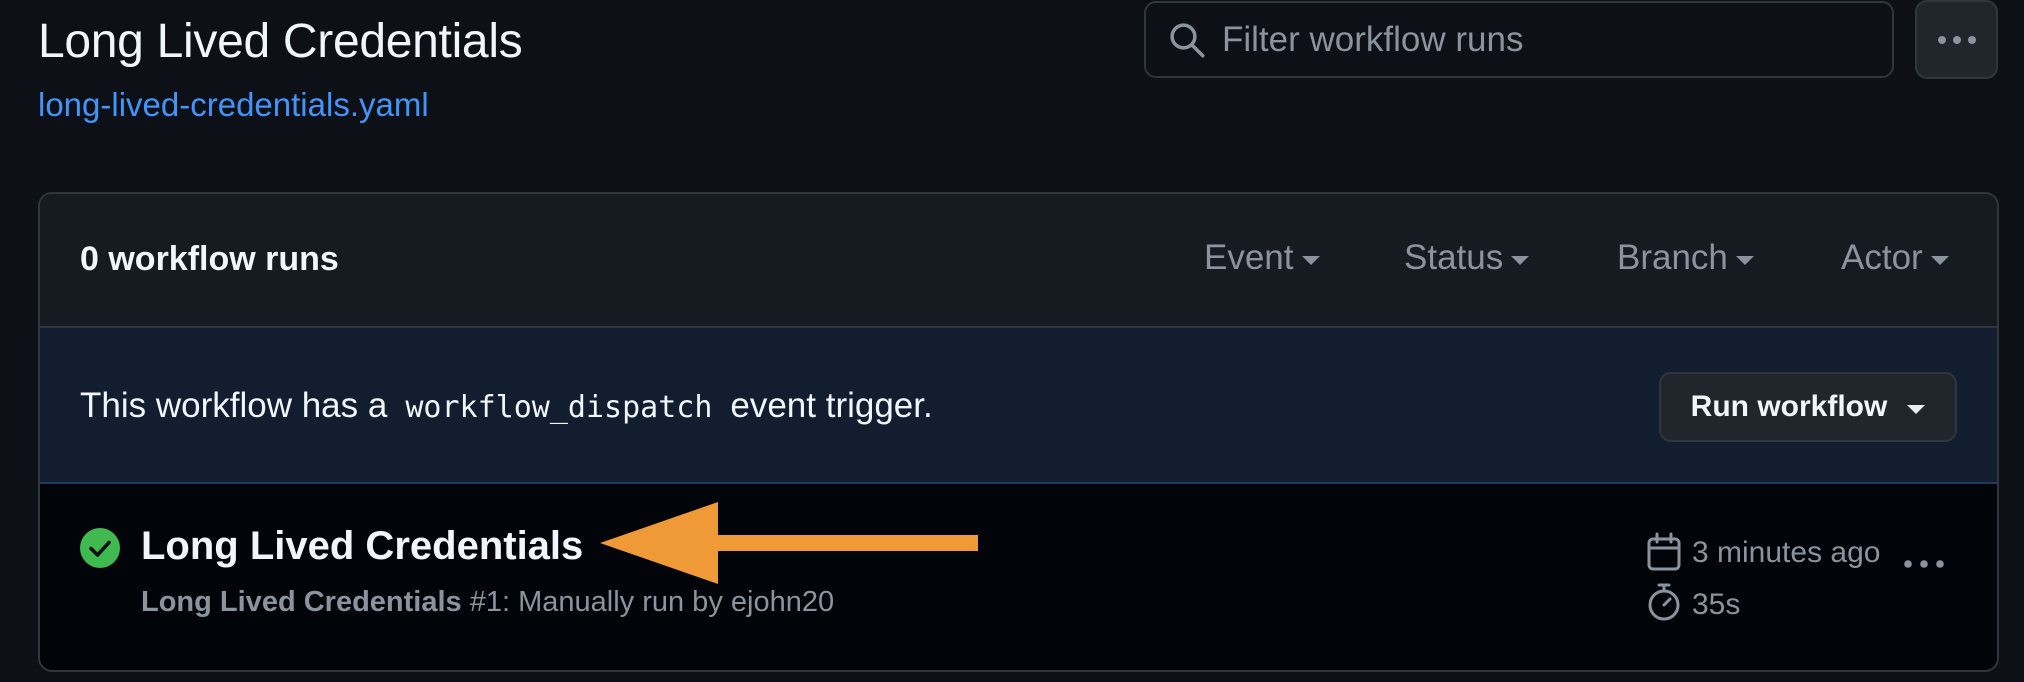  What do you see at coordinates (559, 407) in the screenshot?
I see `dispatch-event-code: workflow_dispatch` at bounding box center [559, 407].